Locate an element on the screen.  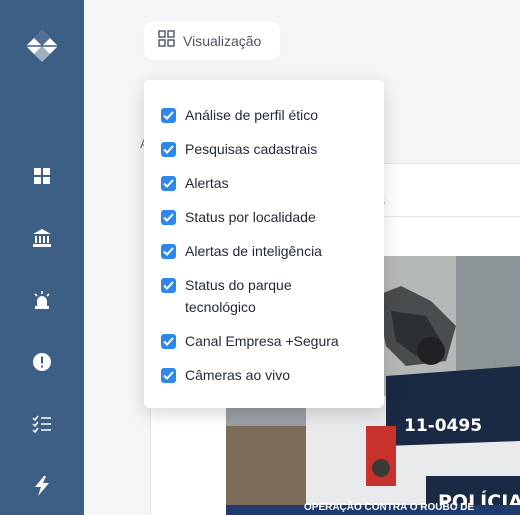
checklist-icon is located at coordinates (42, 424).